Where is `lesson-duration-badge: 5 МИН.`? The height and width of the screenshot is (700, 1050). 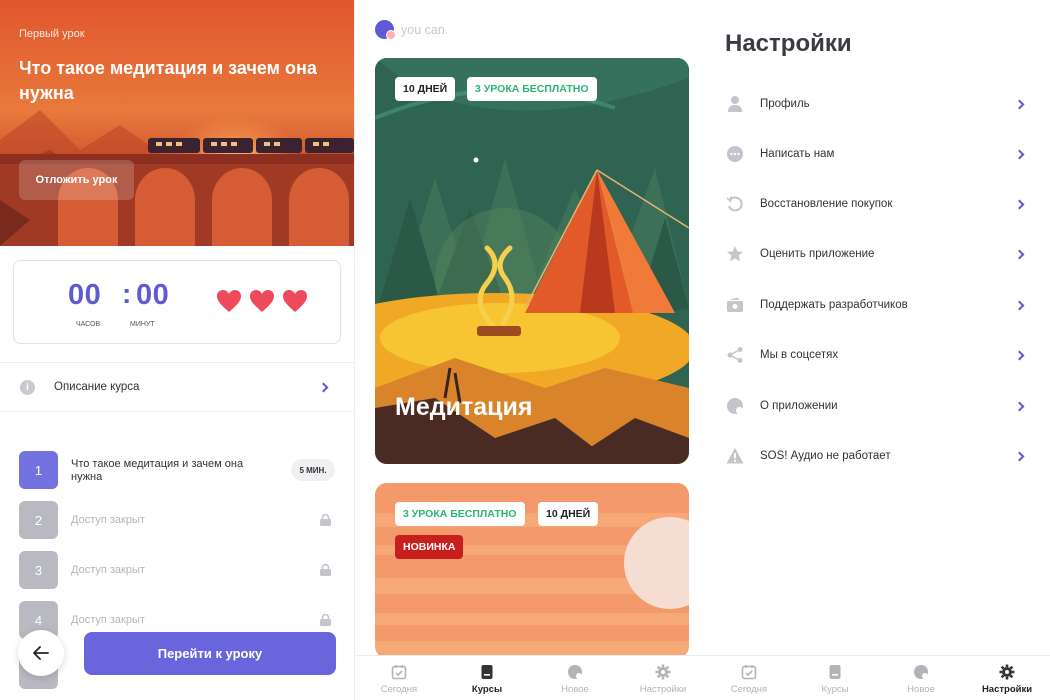
lesson-duration-badge: 5 МИН. is located at coordinates (313, 470).